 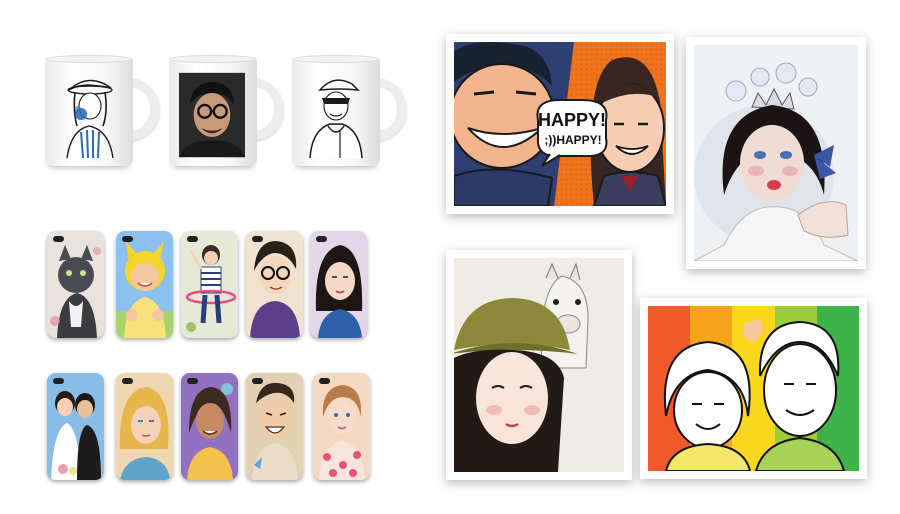 I want to click on phone-case-cat, so click(x=75, y=284).